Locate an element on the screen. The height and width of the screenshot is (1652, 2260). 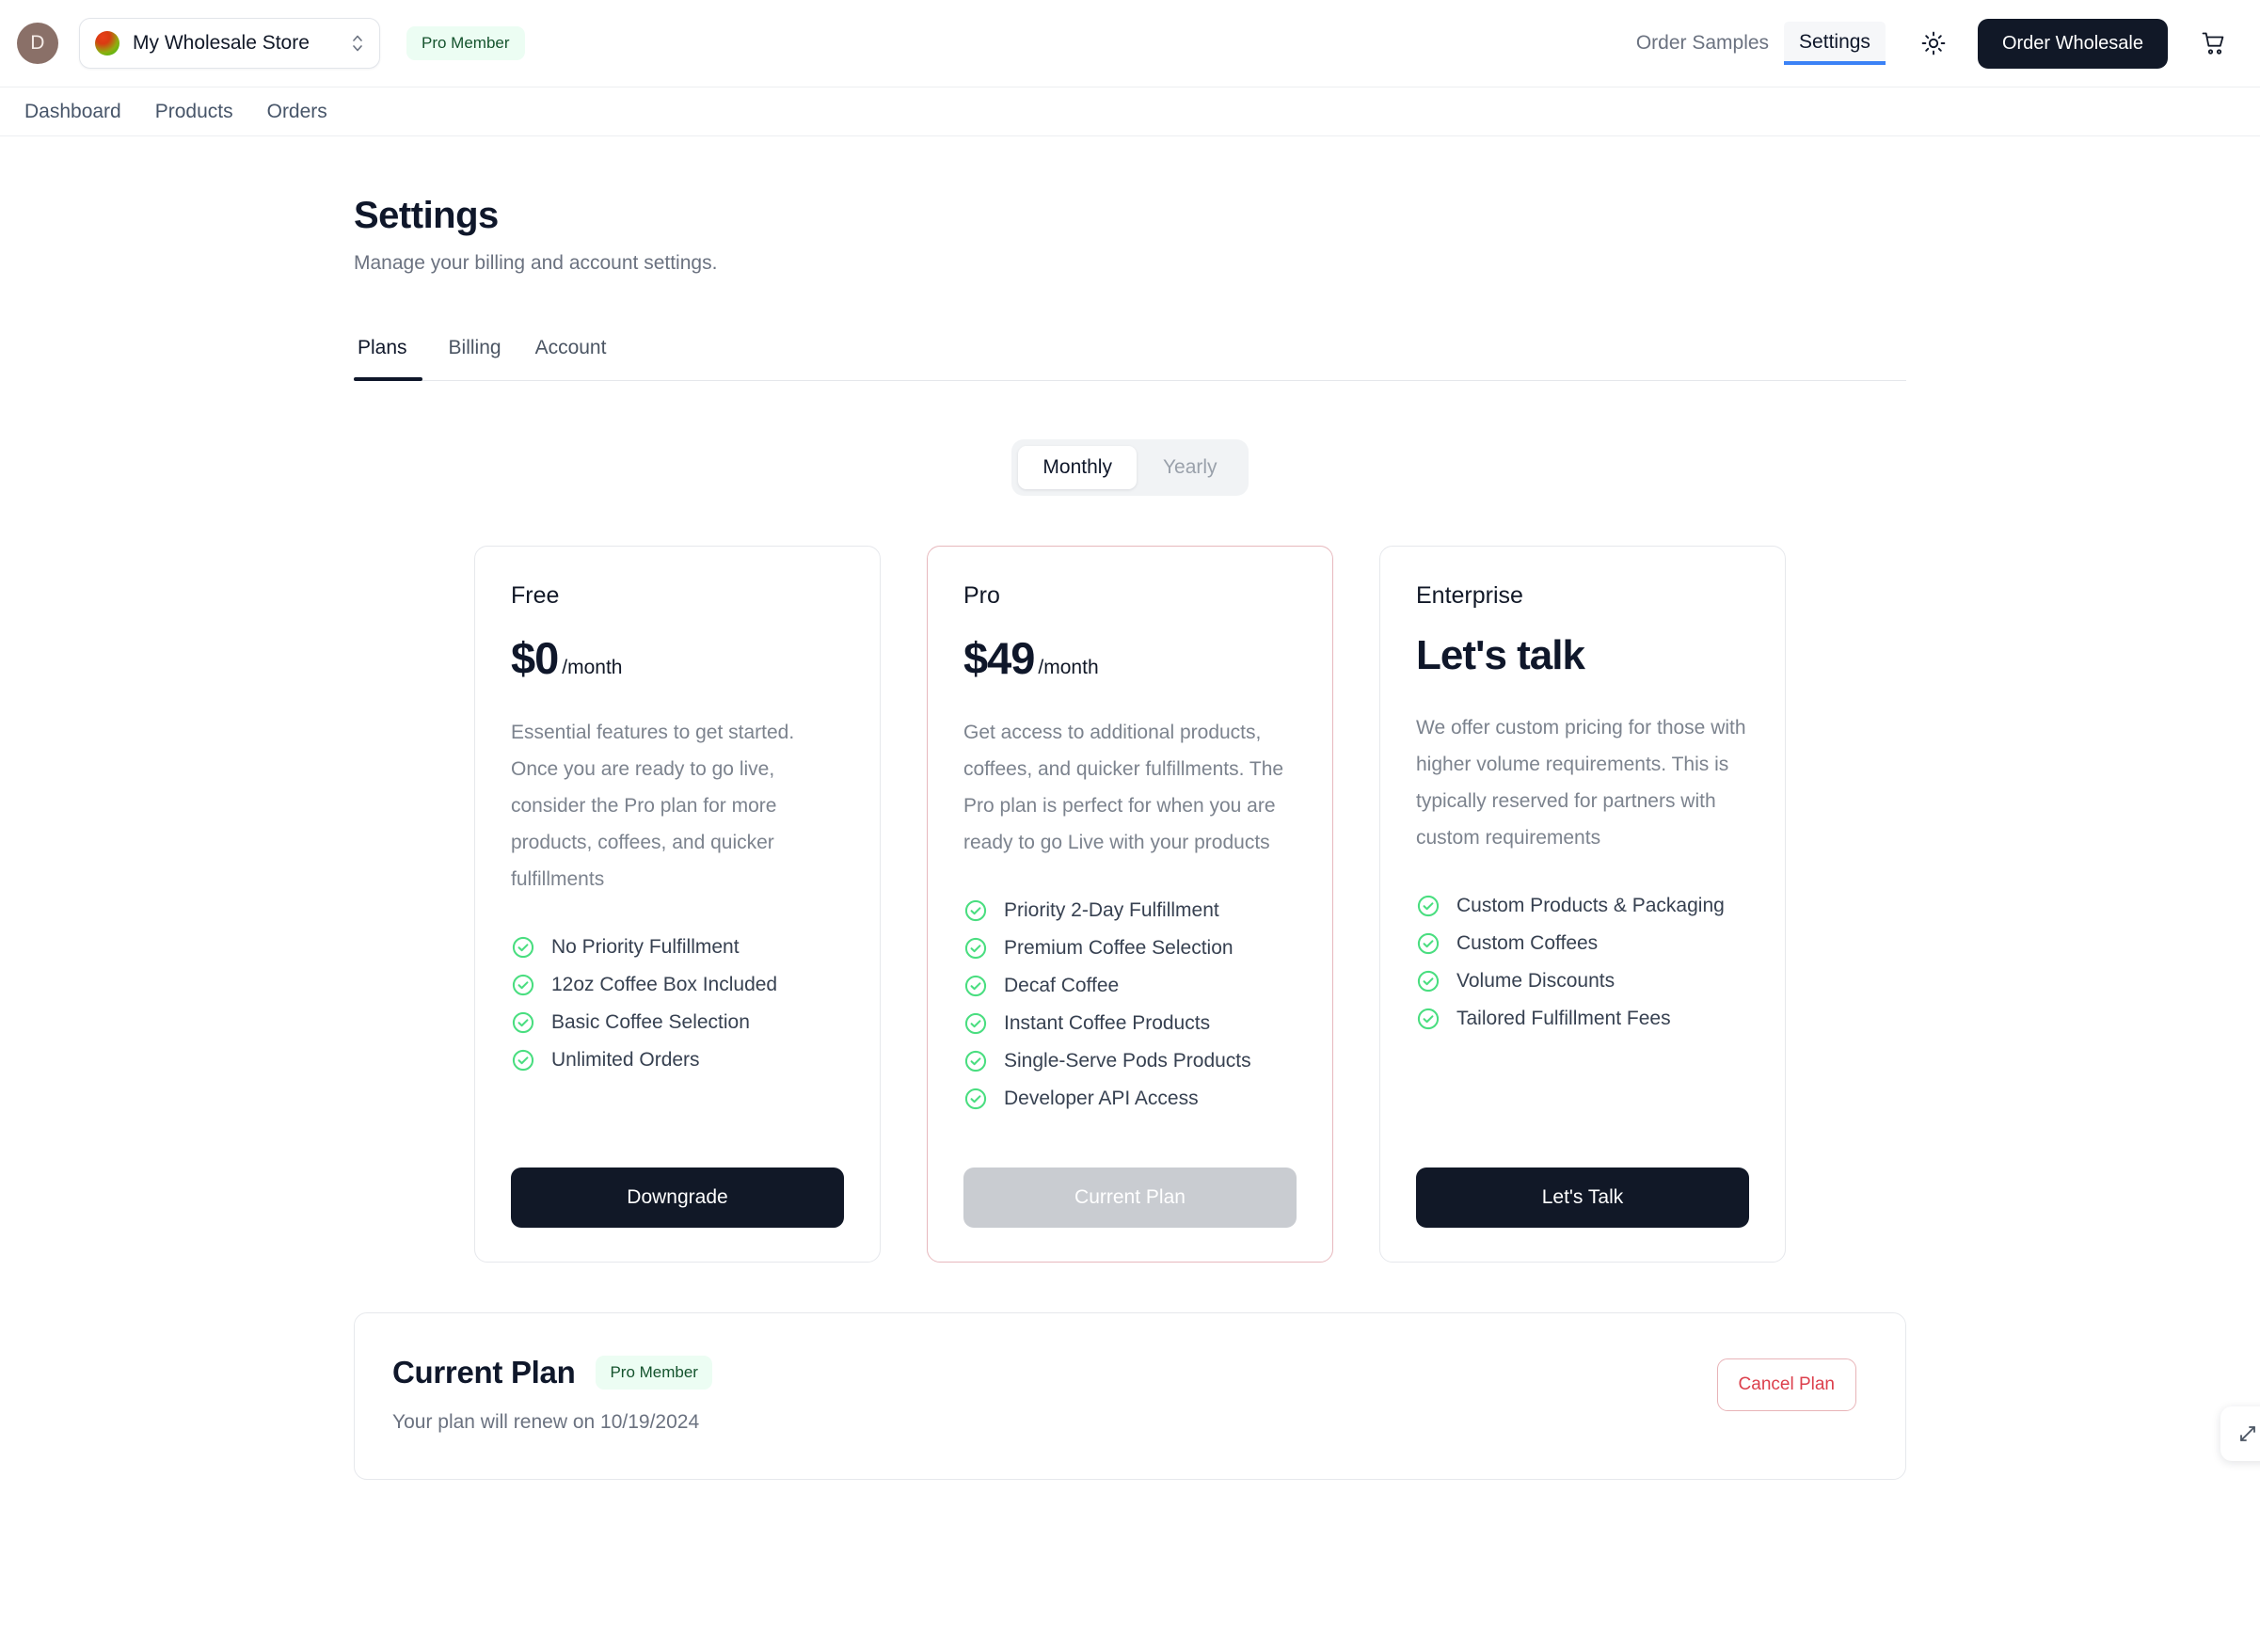
plan-price: Let's talk is located at coordinates (1501, 655).